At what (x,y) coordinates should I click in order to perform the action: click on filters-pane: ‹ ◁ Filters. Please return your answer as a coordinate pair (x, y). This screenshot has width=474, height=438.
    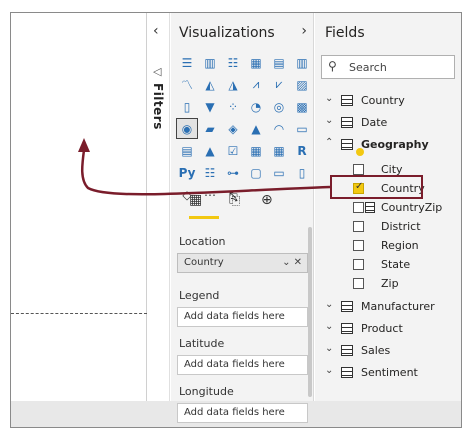
    Looking at the image, I should click on (159, 207).